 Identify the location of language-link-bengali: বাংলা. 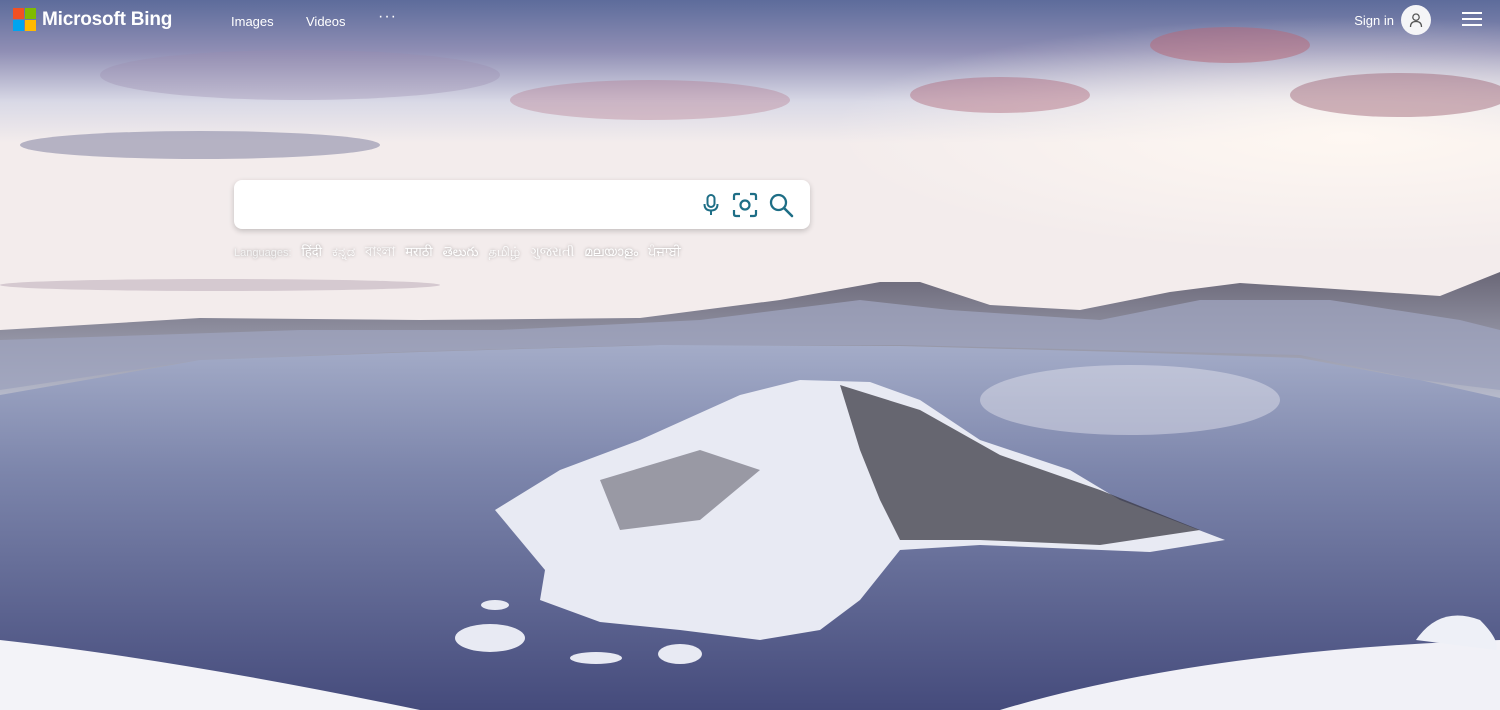
(380, 253).